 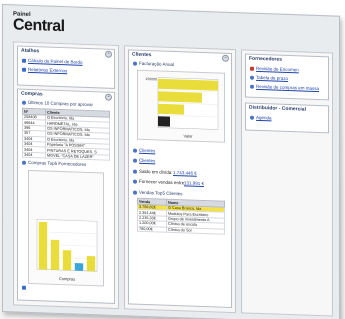 I want to click on cell-venda: 780,00€, so click(x=152, y=229).